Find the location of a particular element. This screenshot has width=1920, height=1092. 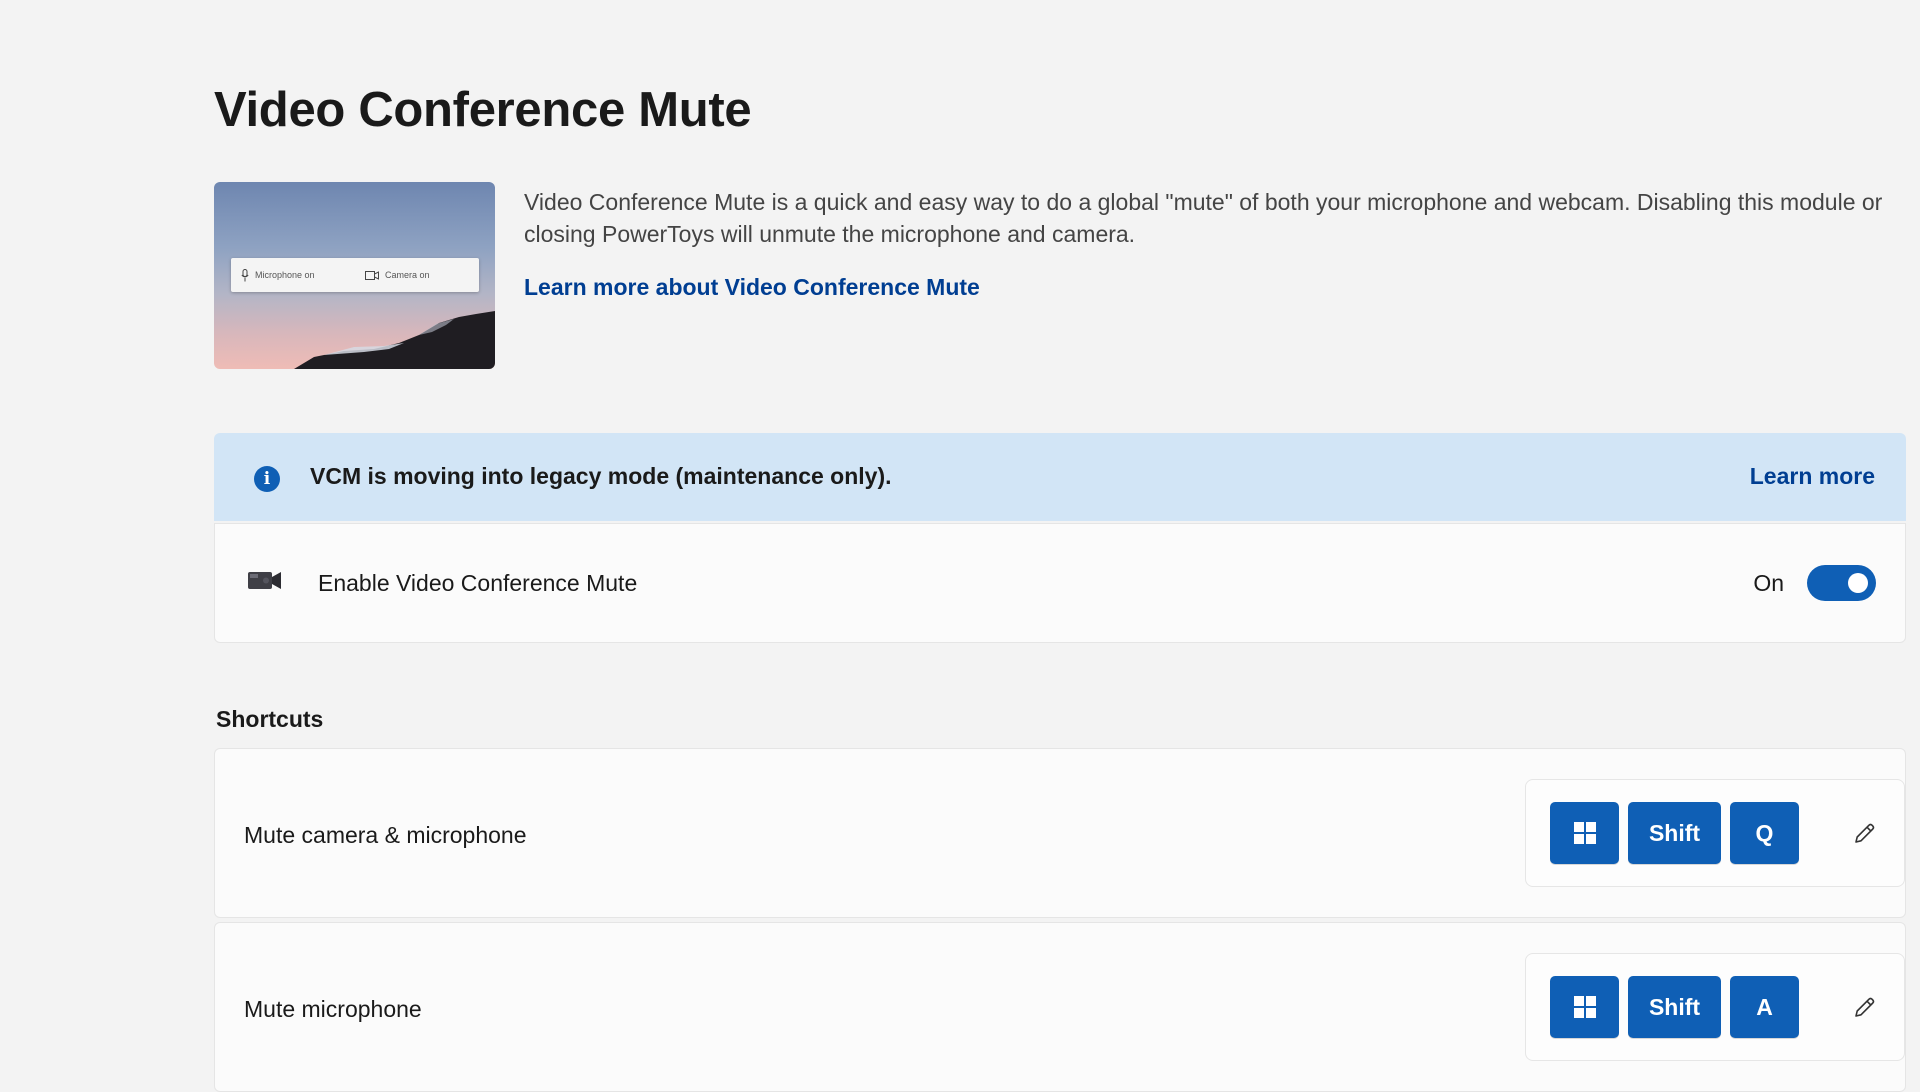

info-icon: i is located at coordinates (267, 479).